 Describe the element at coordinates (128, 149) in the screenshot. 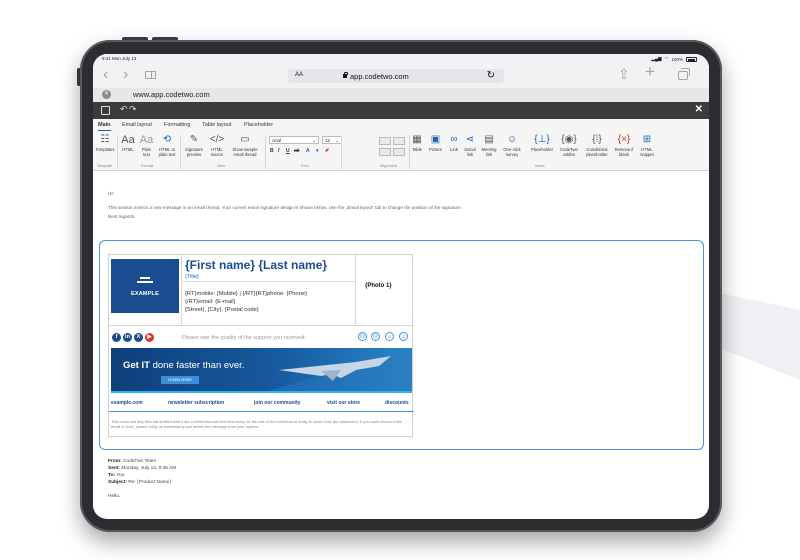

I see `html-label: HTML` at that location.